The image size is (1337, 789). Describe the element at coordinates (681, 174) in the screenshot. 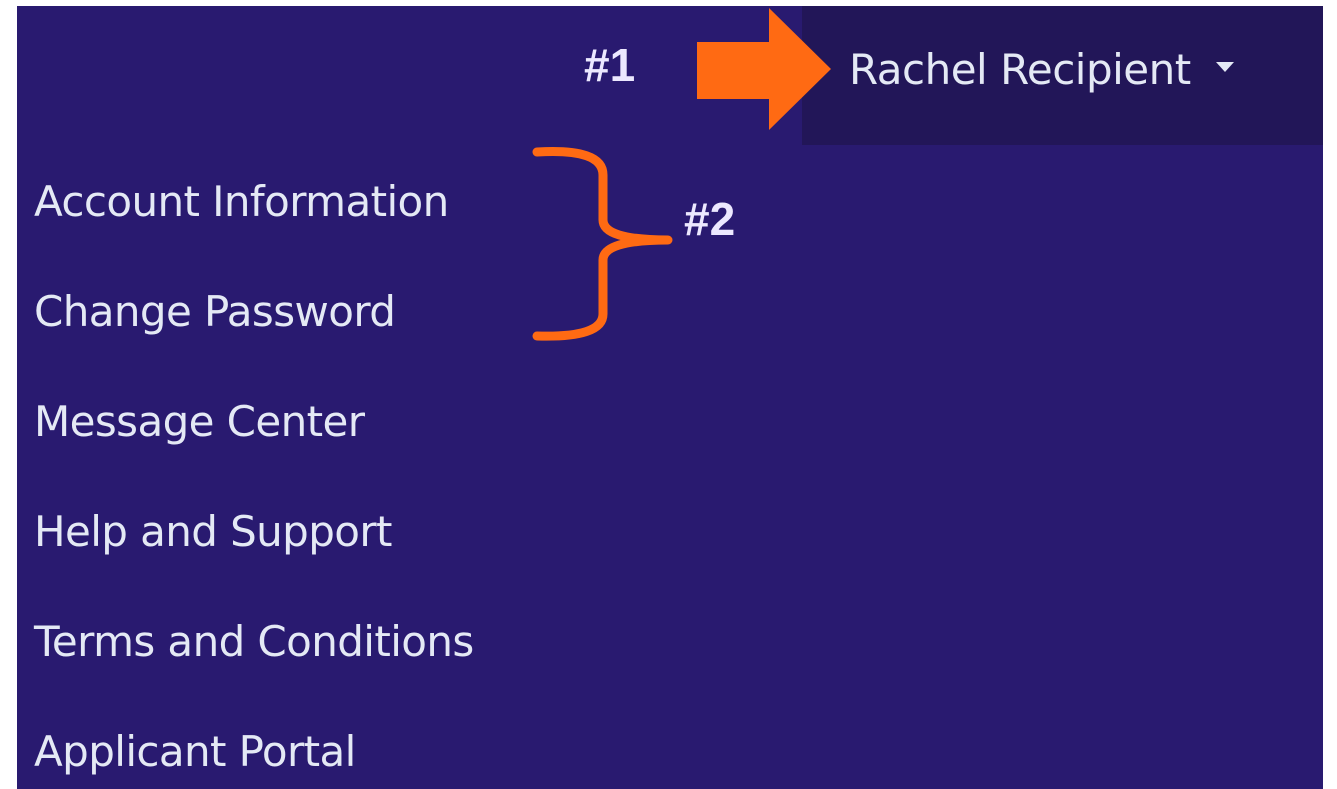

I see `annotation-layer` at that location.